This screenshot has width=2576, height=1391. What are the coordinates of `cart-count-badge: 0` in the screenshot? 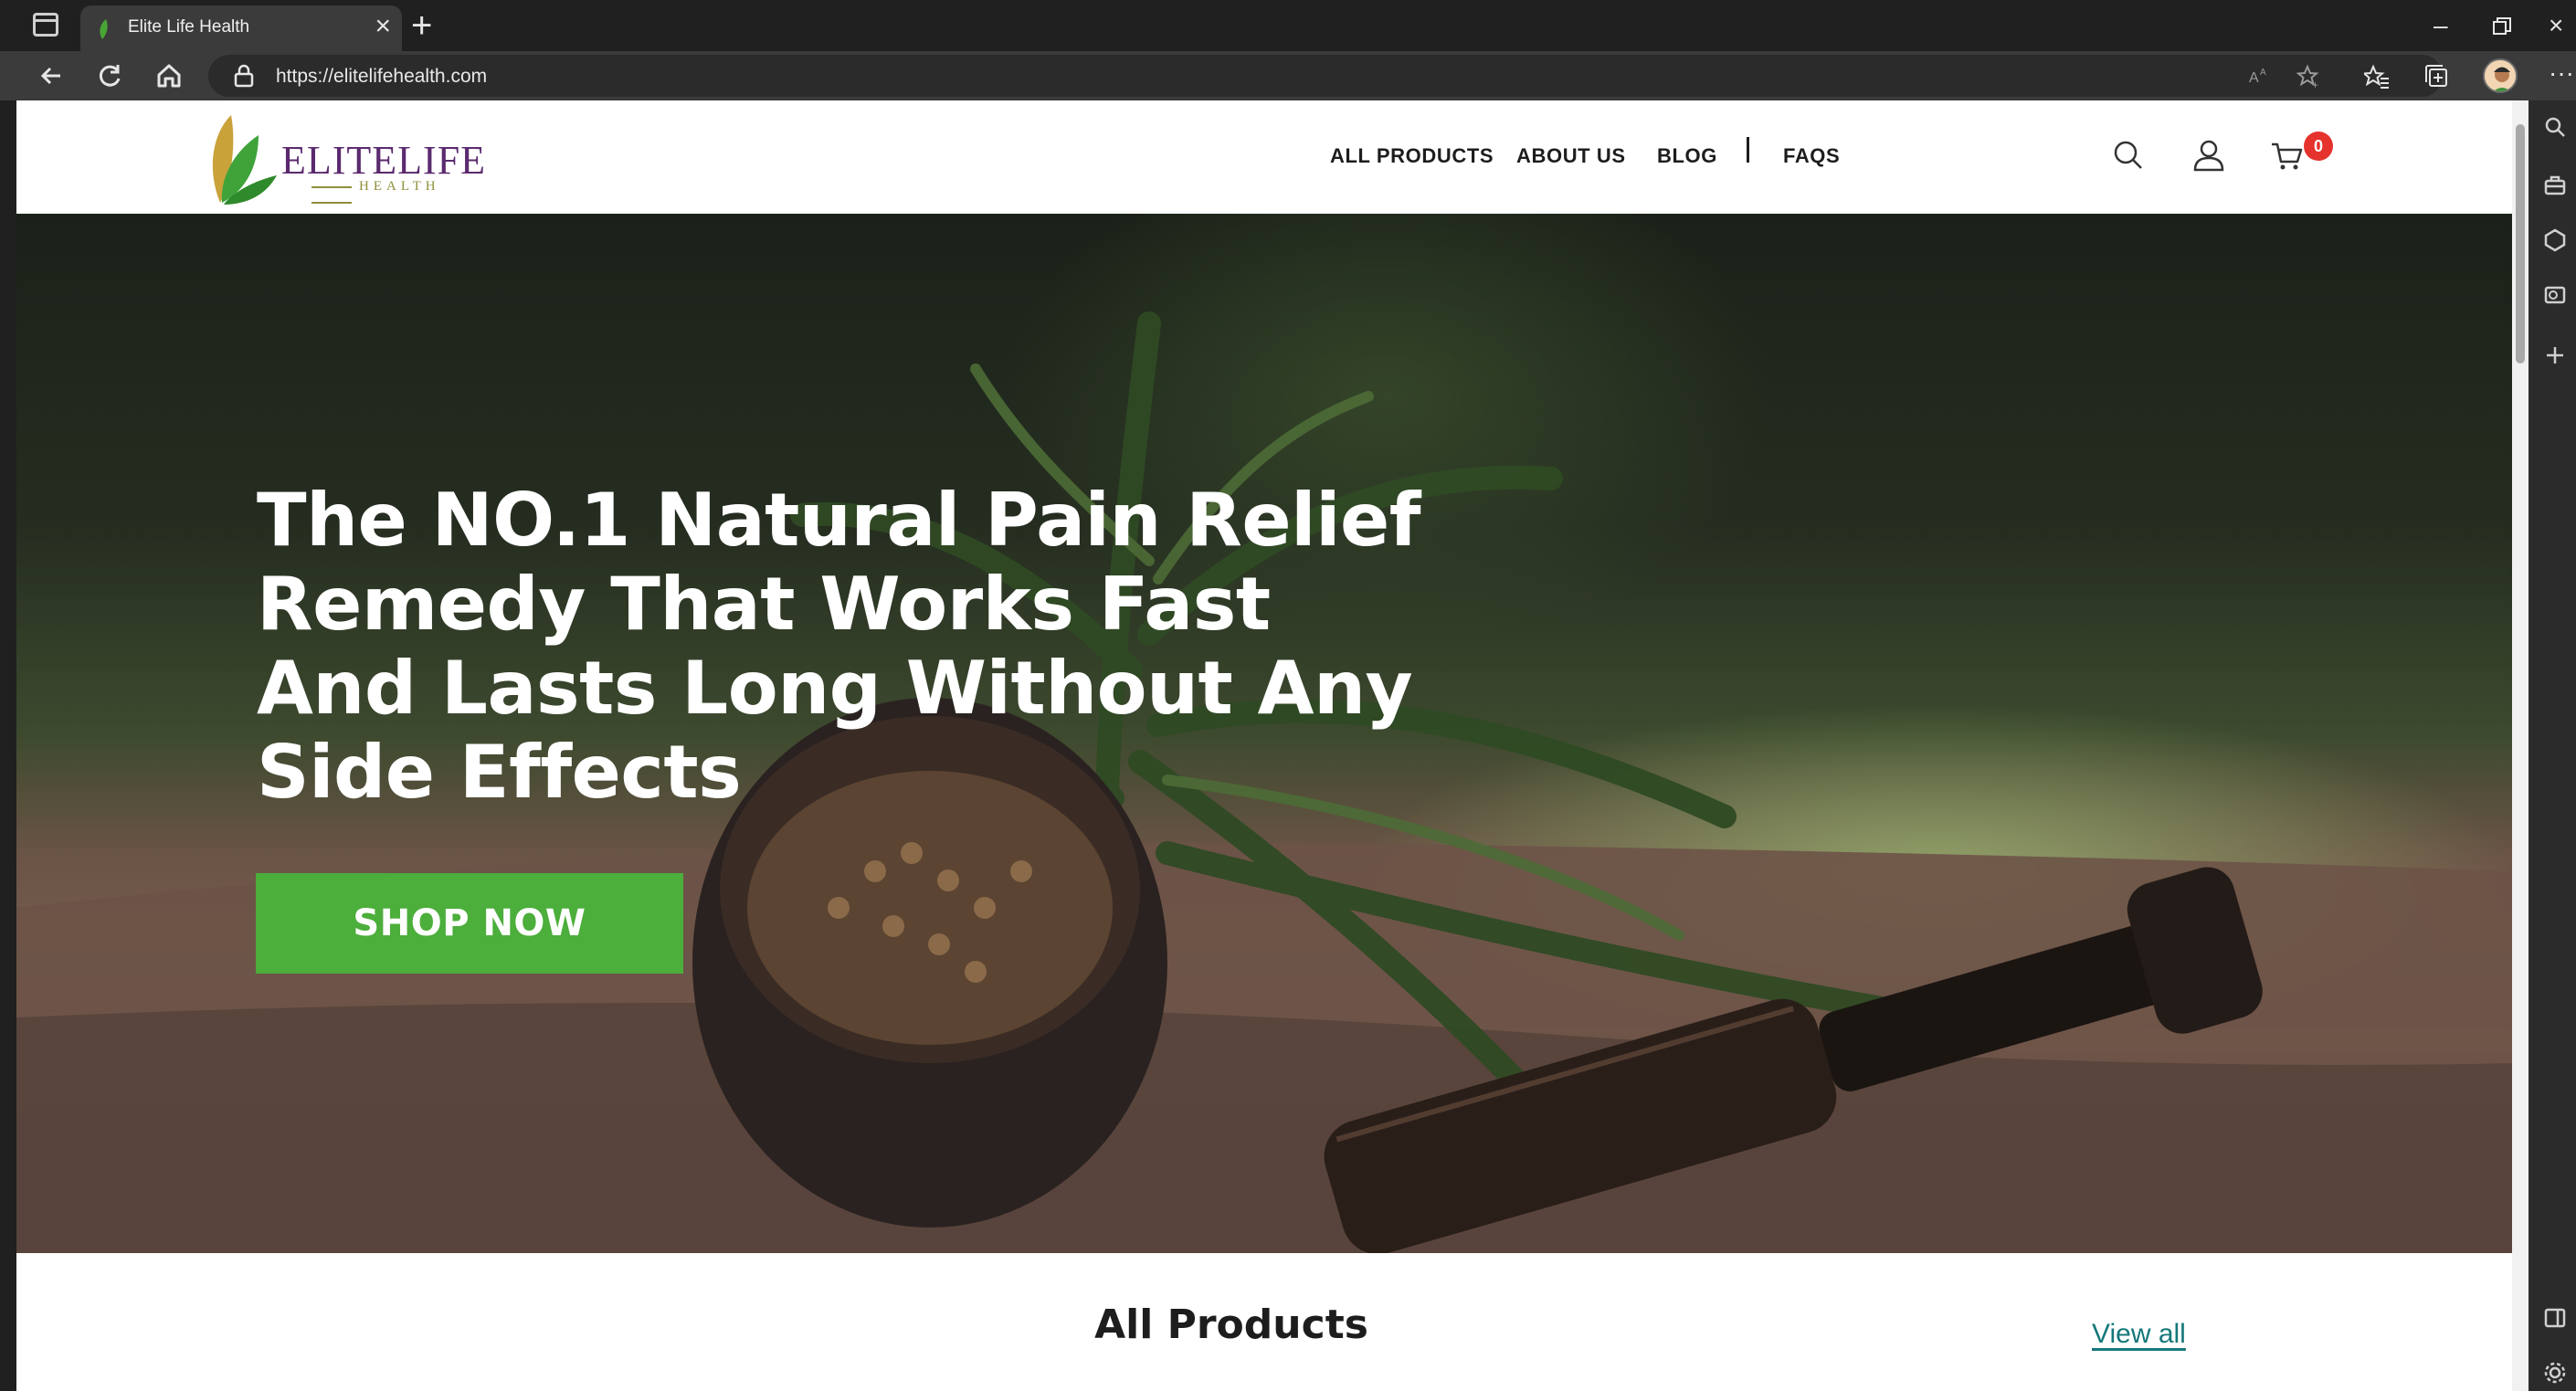 It's located at (2318, 146).